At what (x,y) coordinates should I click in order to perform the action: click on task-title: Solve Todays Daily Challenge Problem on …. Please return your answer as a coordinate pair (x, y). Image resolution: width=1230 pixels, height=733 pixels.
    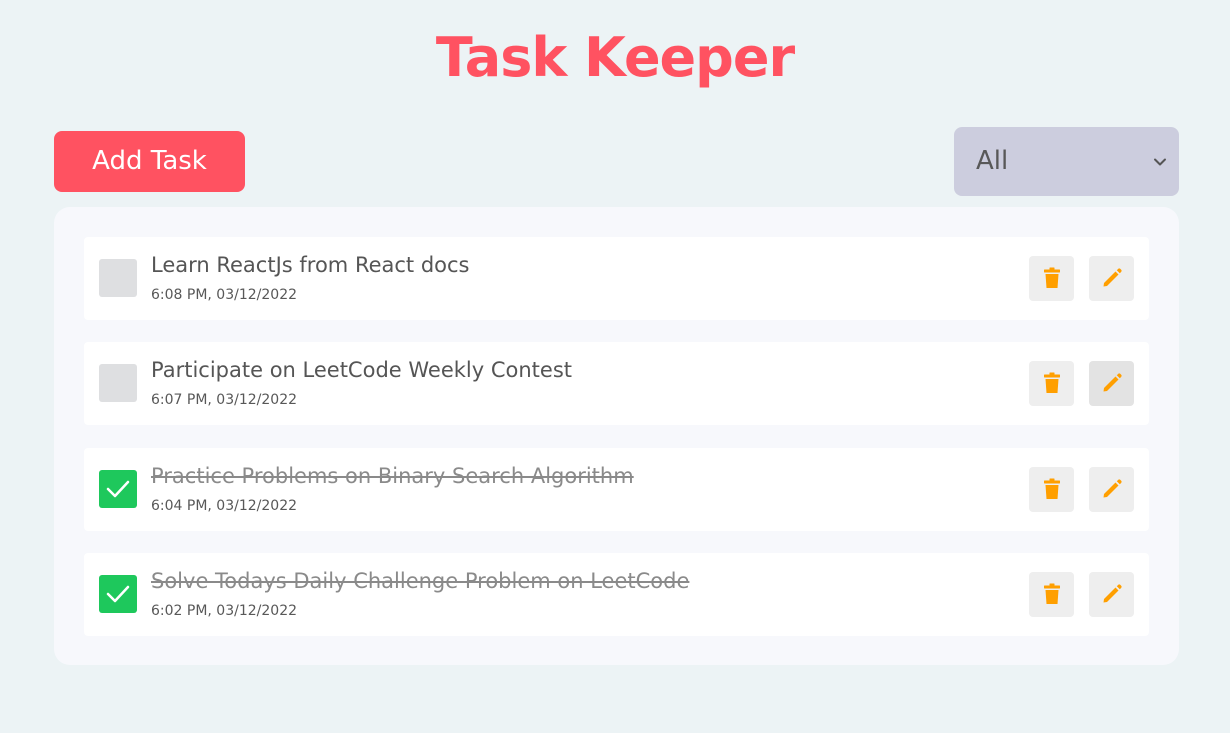
    Looking at the image, I should click on (420, 581).